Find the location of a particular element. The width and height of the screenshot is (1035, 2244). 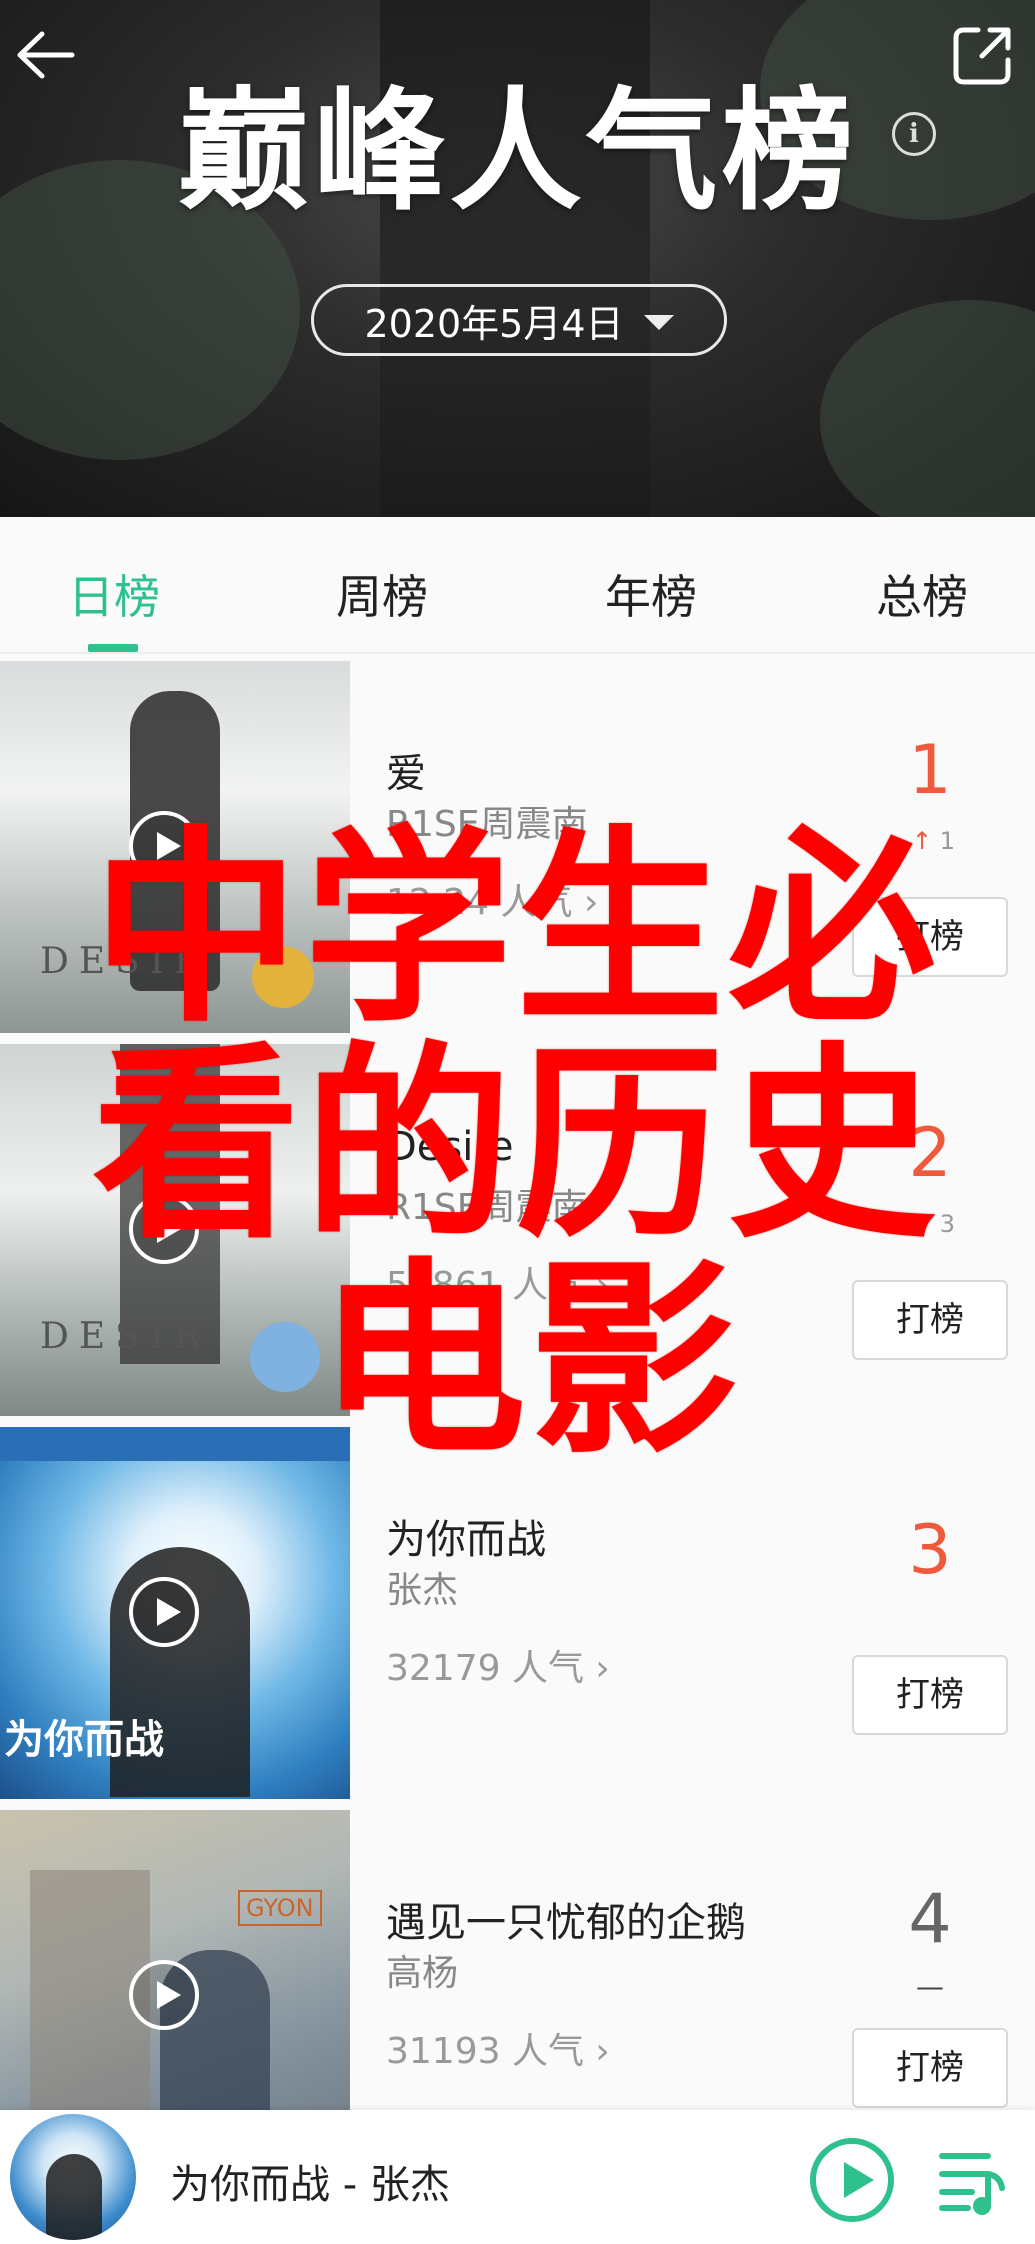

mini-player: 为你而战 - 张杰 is located at coordinates (517, 2177).